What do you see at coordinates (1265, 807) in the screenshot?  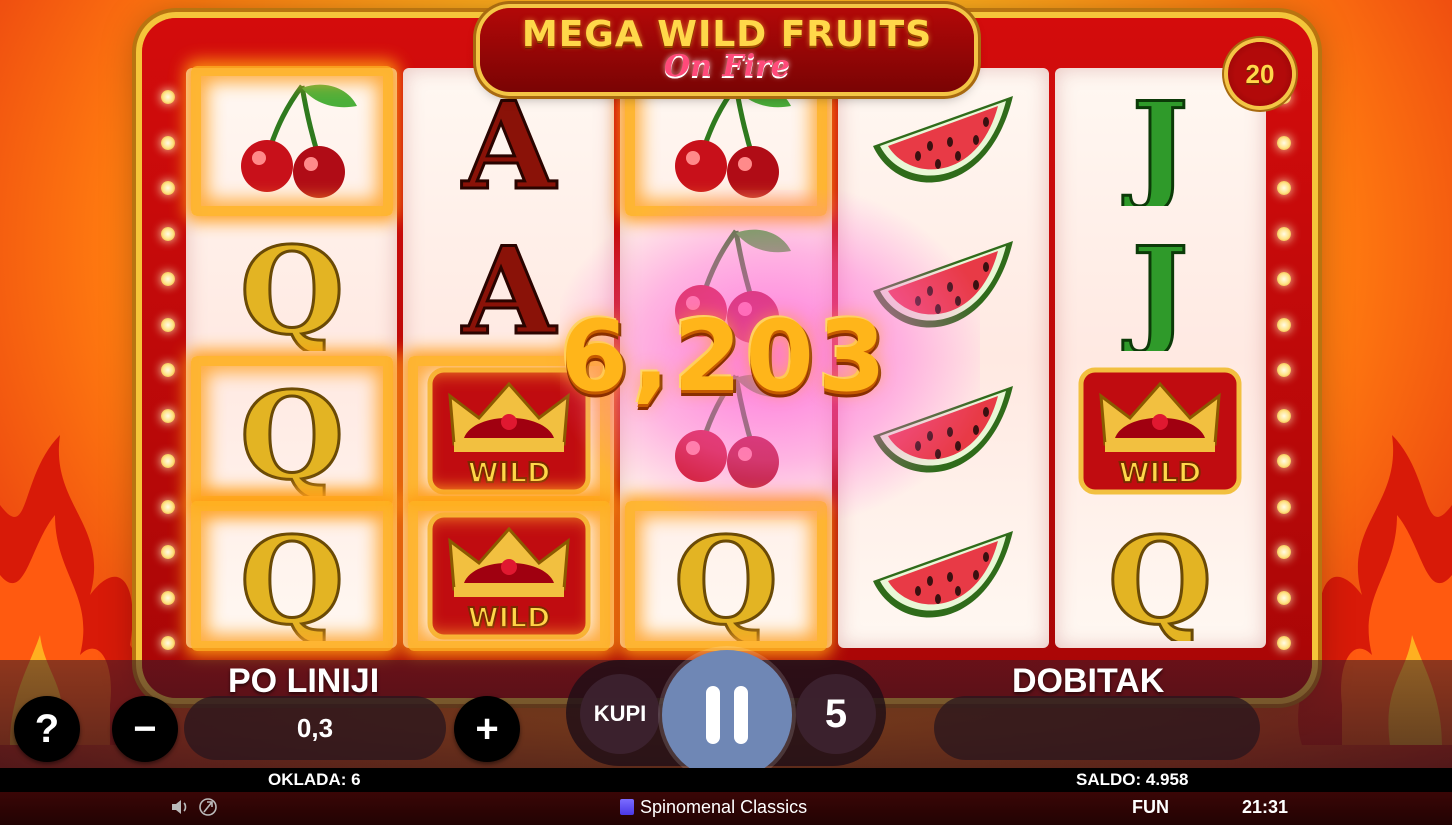 I see `clock: 21:31` at bounding box center [1265, 807].